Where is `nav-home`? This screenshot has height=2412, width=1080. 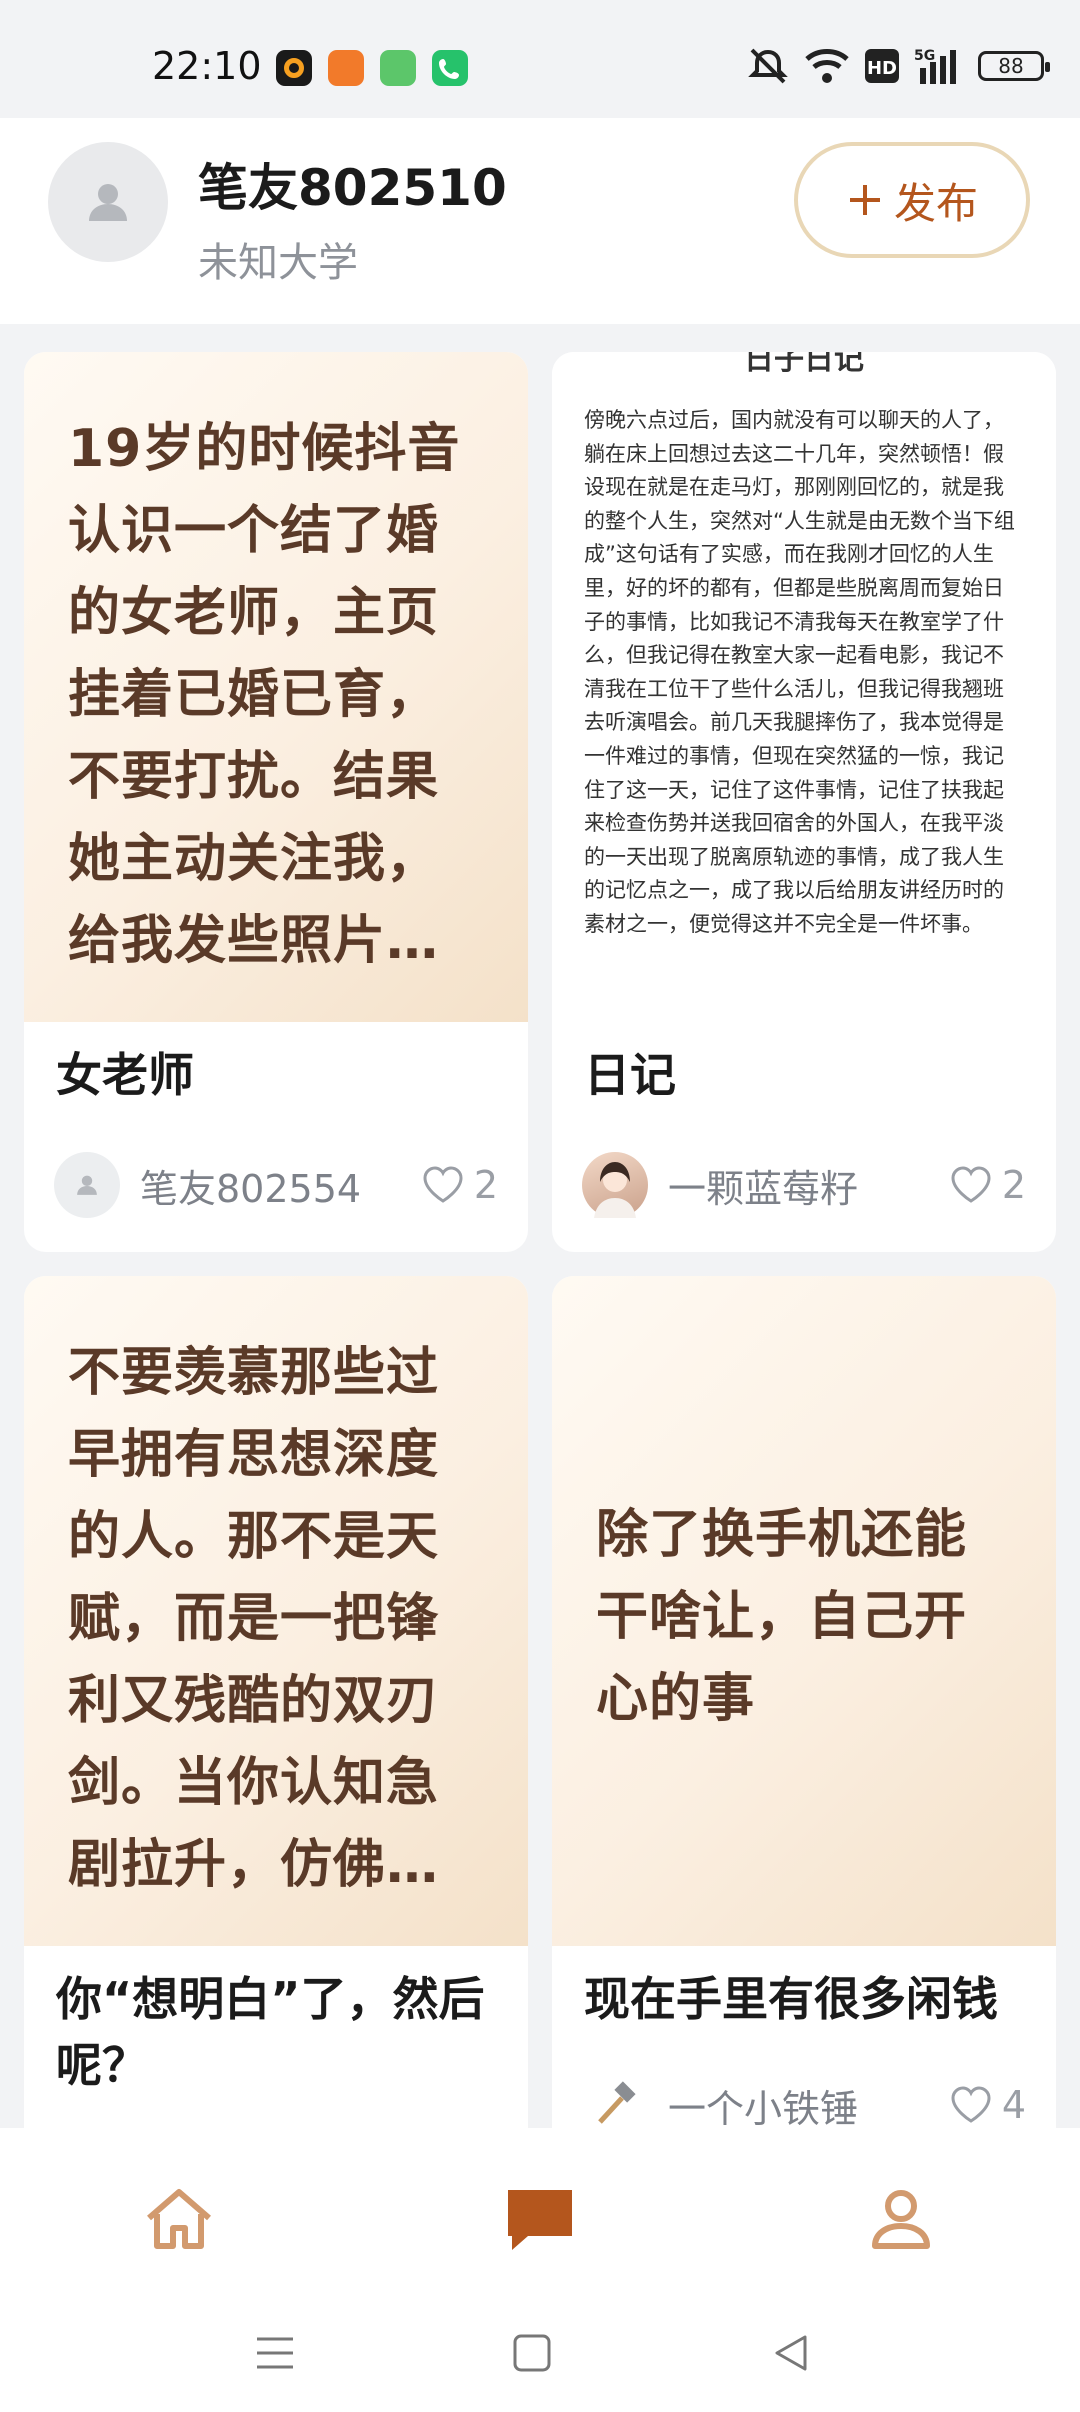
nav-home is located at coordinates (179, 2219).